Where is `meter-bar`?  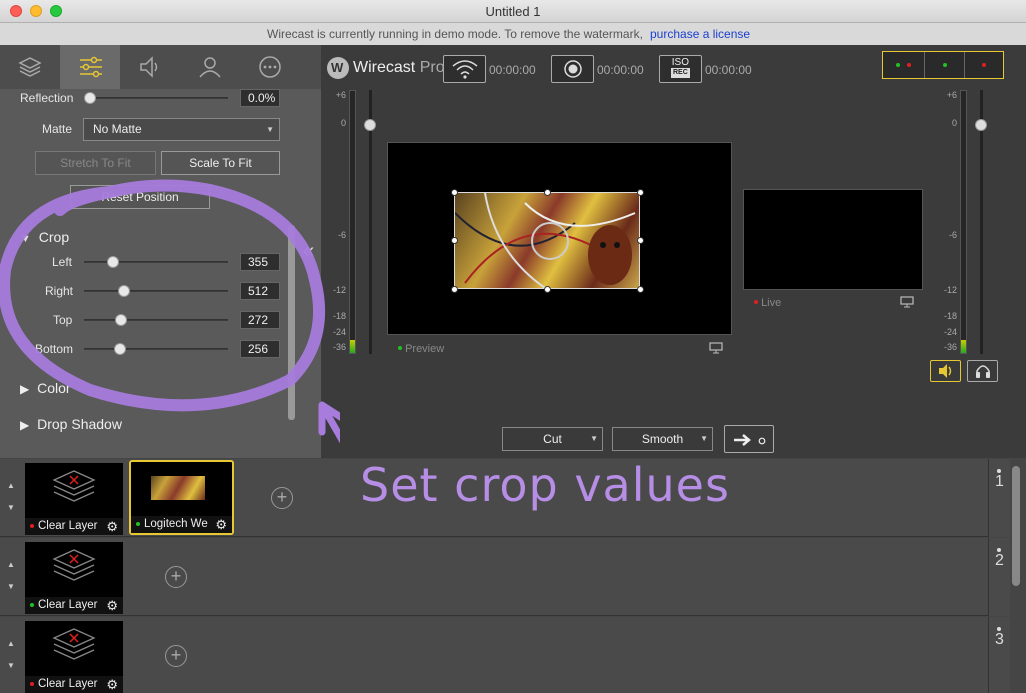 meter-bar is located at coordinates (963, 222).